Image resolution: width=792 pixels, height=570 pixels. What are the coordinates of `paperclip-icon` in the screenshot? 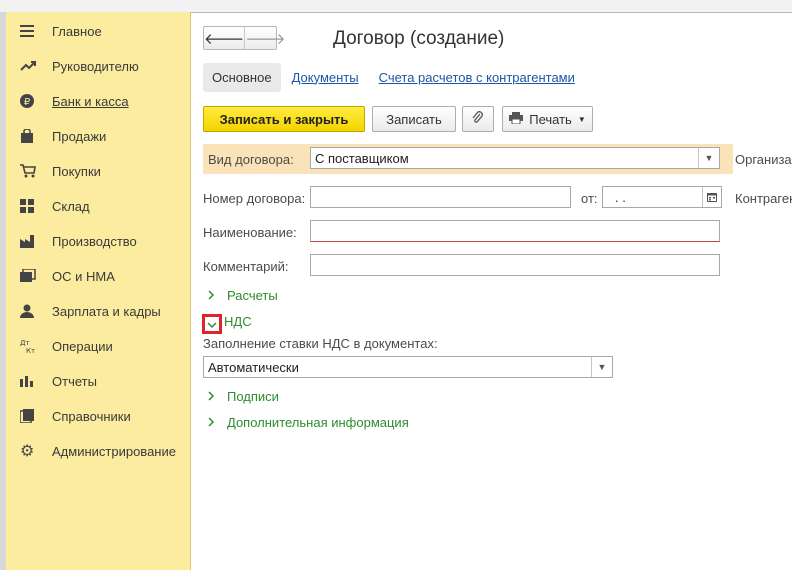 It's located at (478, 119).